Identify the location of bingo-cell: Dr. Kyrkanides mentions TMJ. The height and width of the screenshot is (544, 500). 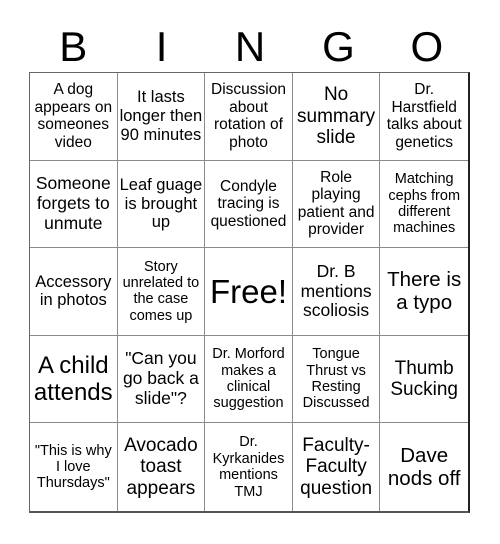
(249, 467).